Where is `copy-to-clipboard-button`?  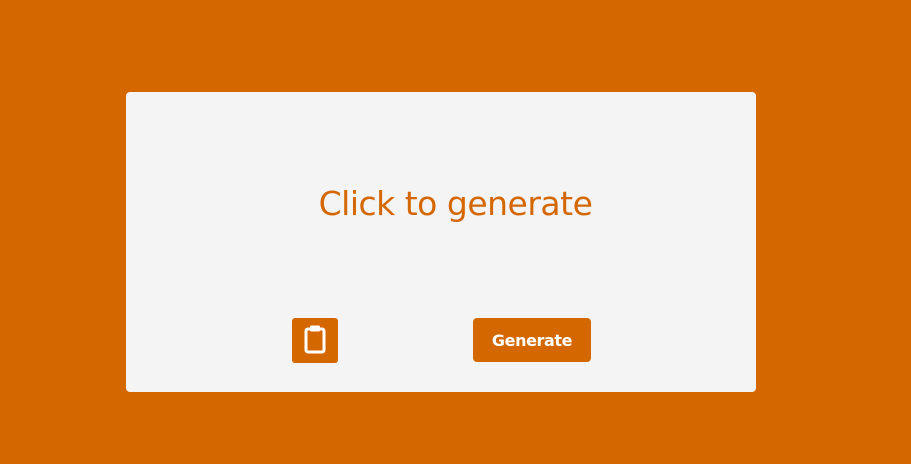
copy-to-clipboard-button is located at coordinates (315, 340).